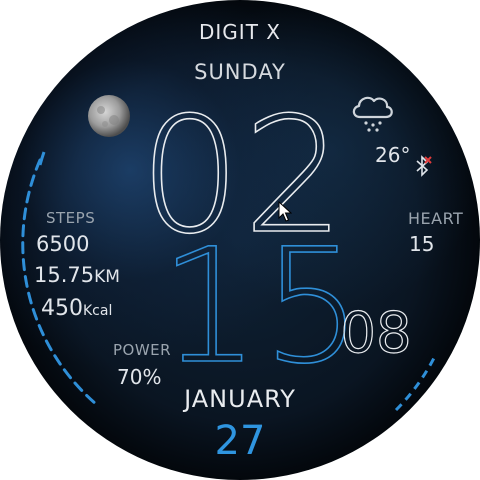  I want to click on distance-number: 15.75, so click(64, 275).